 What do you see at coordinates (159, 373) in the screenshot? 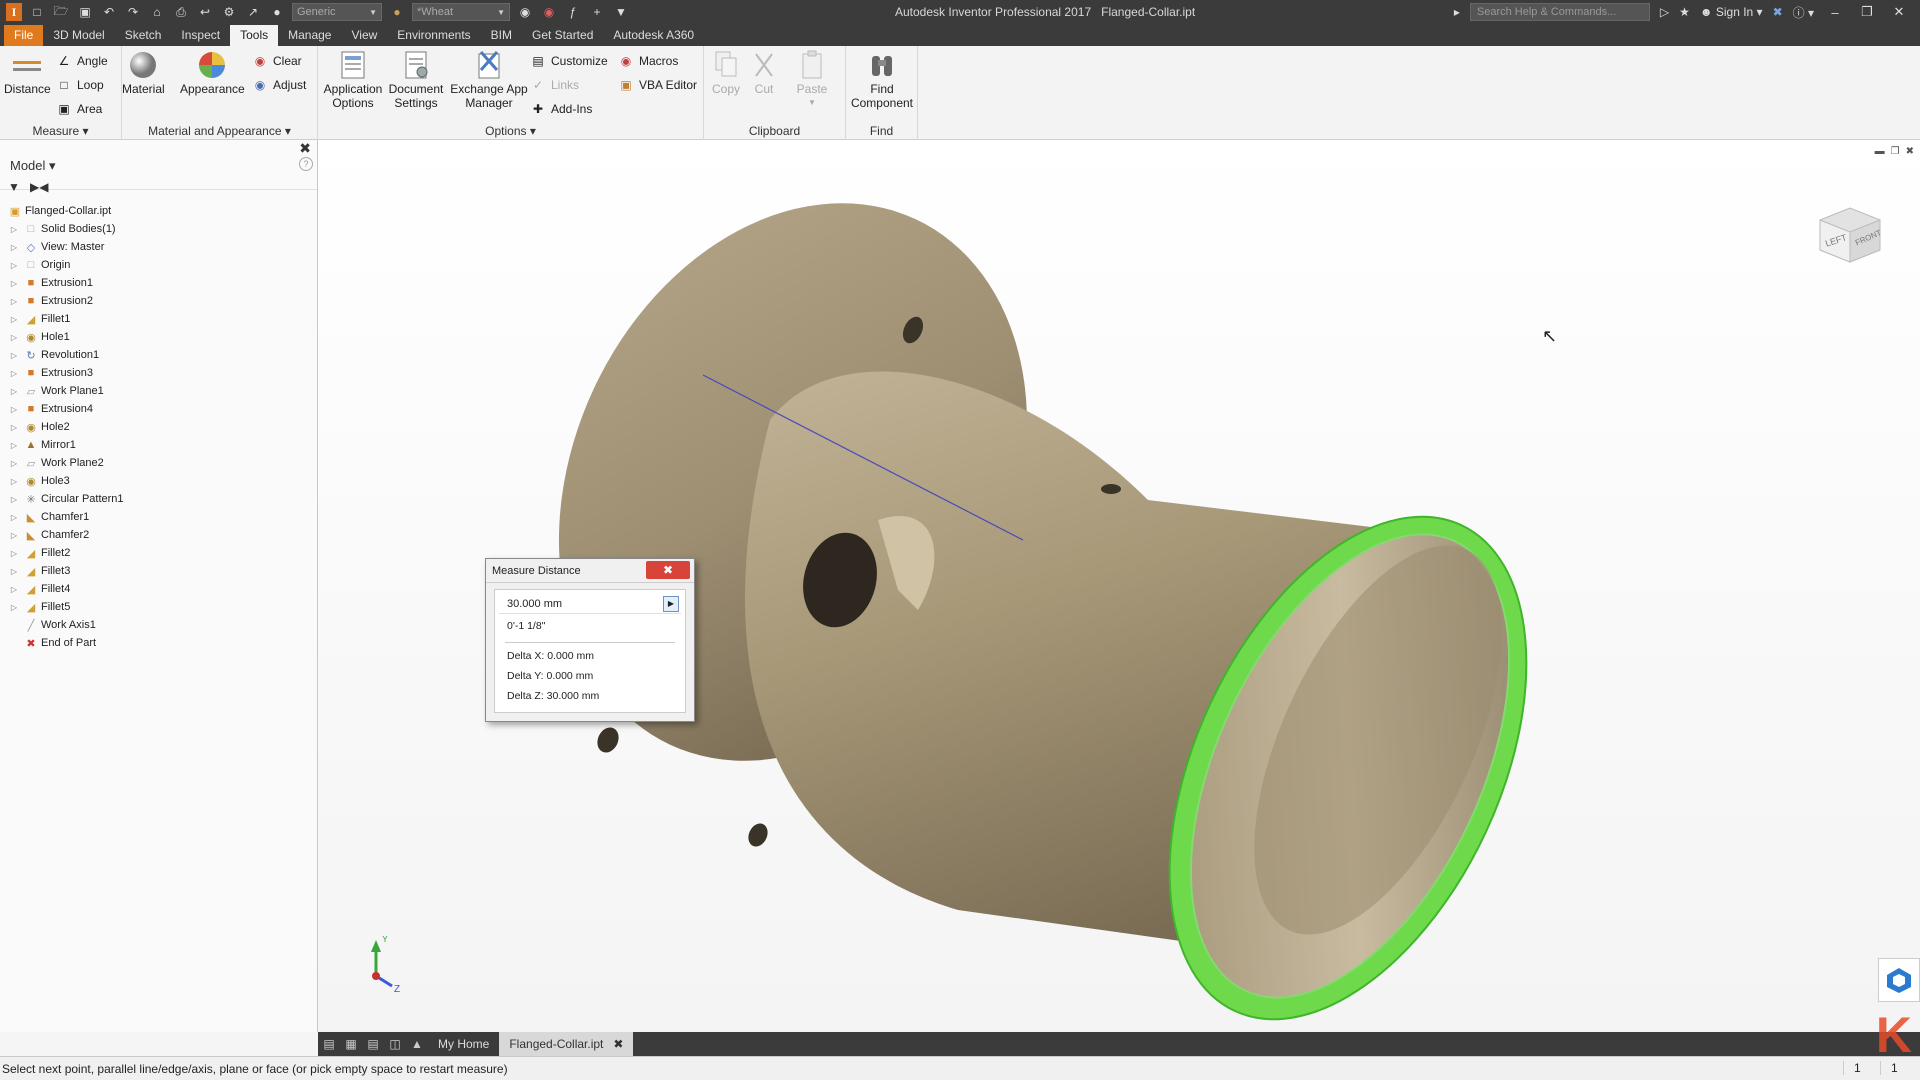
I see `tree-item: ▷ ■ Extrusion3` at bounding box center [159, 373].